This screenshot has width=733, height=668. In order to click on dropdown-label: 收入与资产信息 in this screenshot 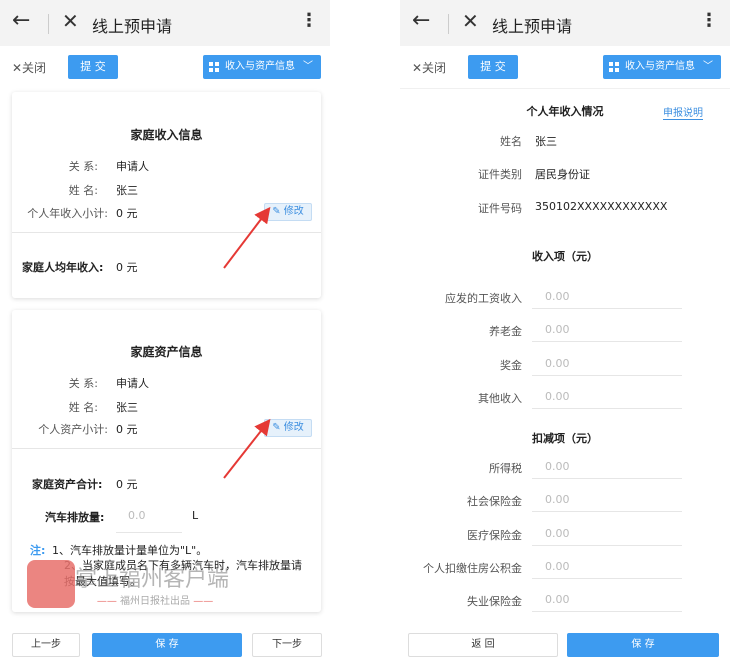, I will do `click(660, 66)`.